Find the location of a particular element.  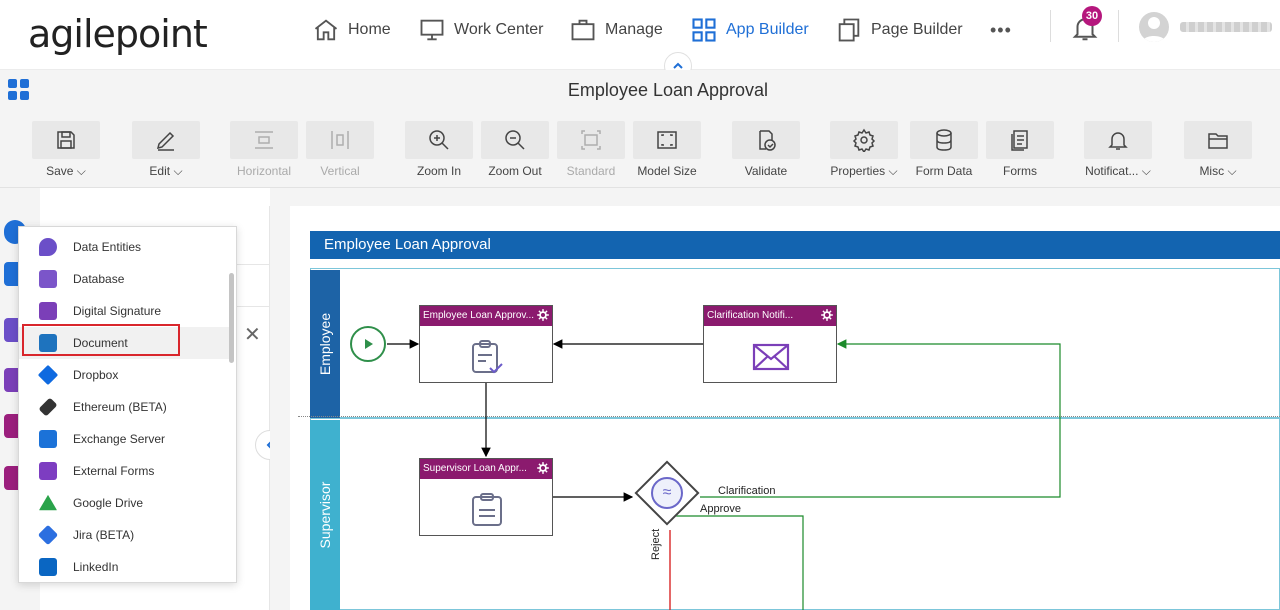

form-icon is located at coordinates (487, 509).